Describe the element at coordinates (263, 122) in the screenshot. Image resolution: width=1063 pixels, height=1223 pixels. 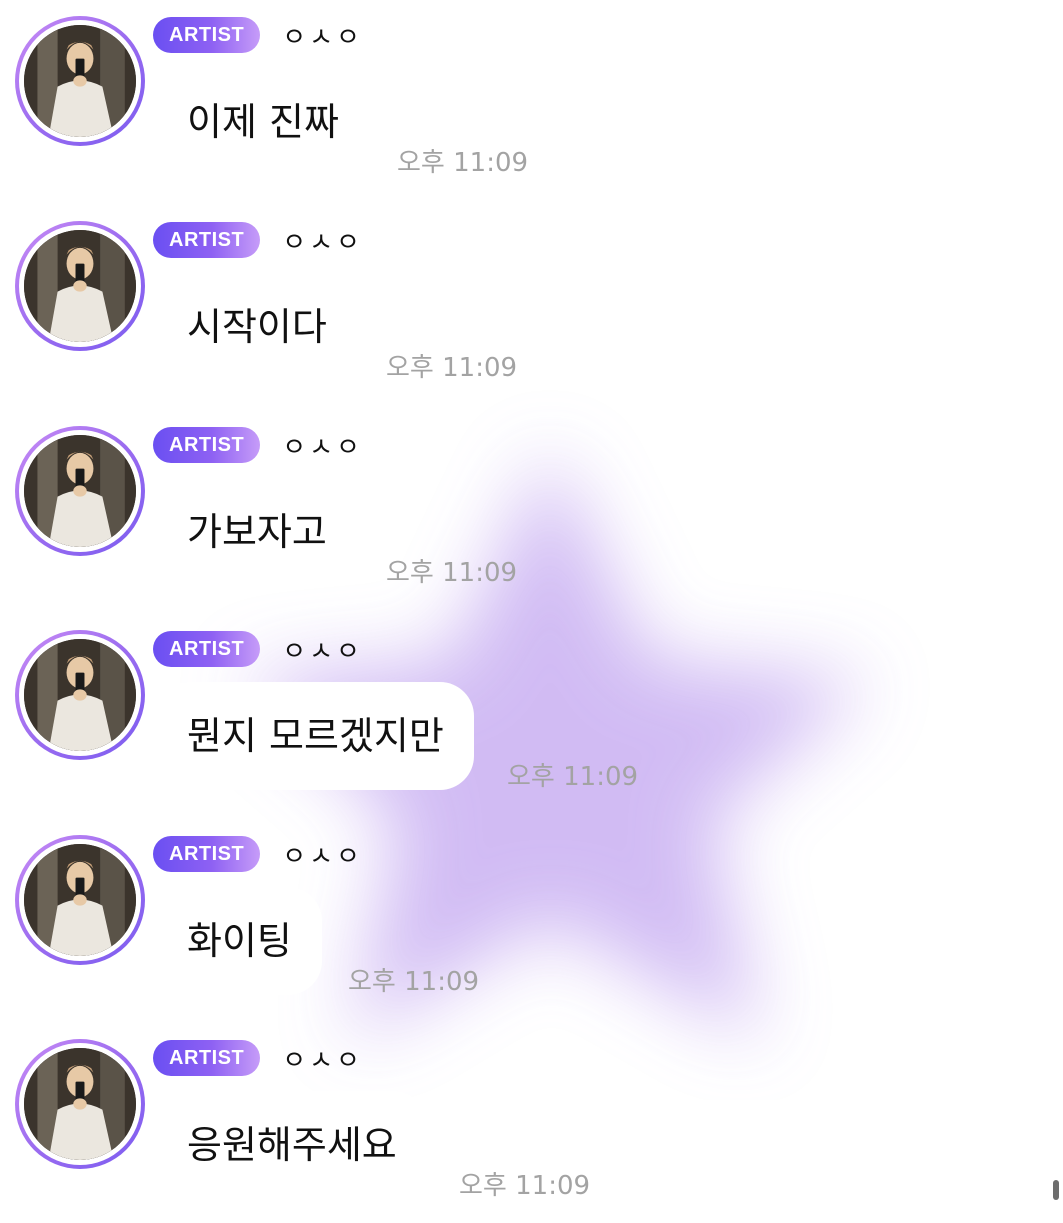
I see `message-bubble: 이제 진짜` at that location.